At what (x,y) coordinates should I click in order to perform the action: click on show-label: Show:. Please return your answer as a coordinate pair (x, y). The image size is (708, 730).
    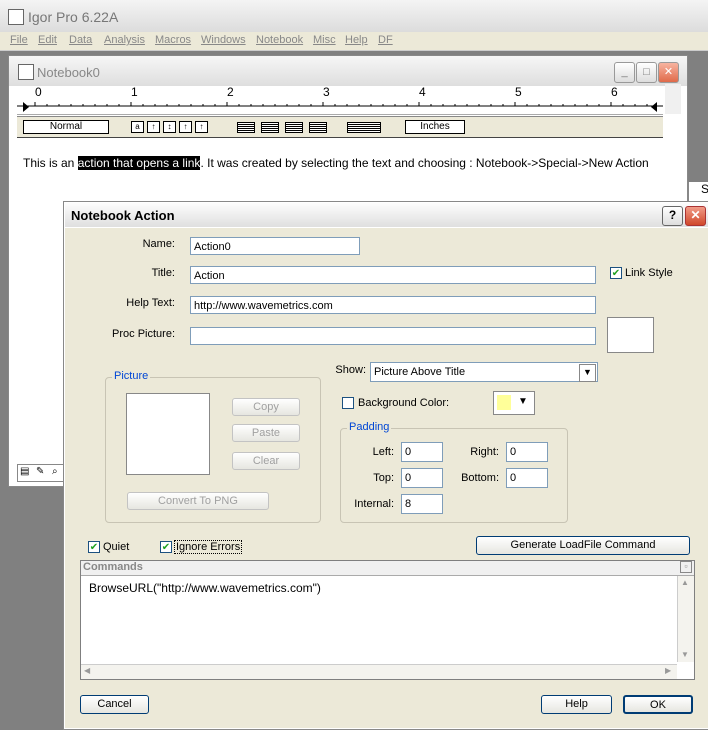
    Looking at the image, I should click on (350, 370).